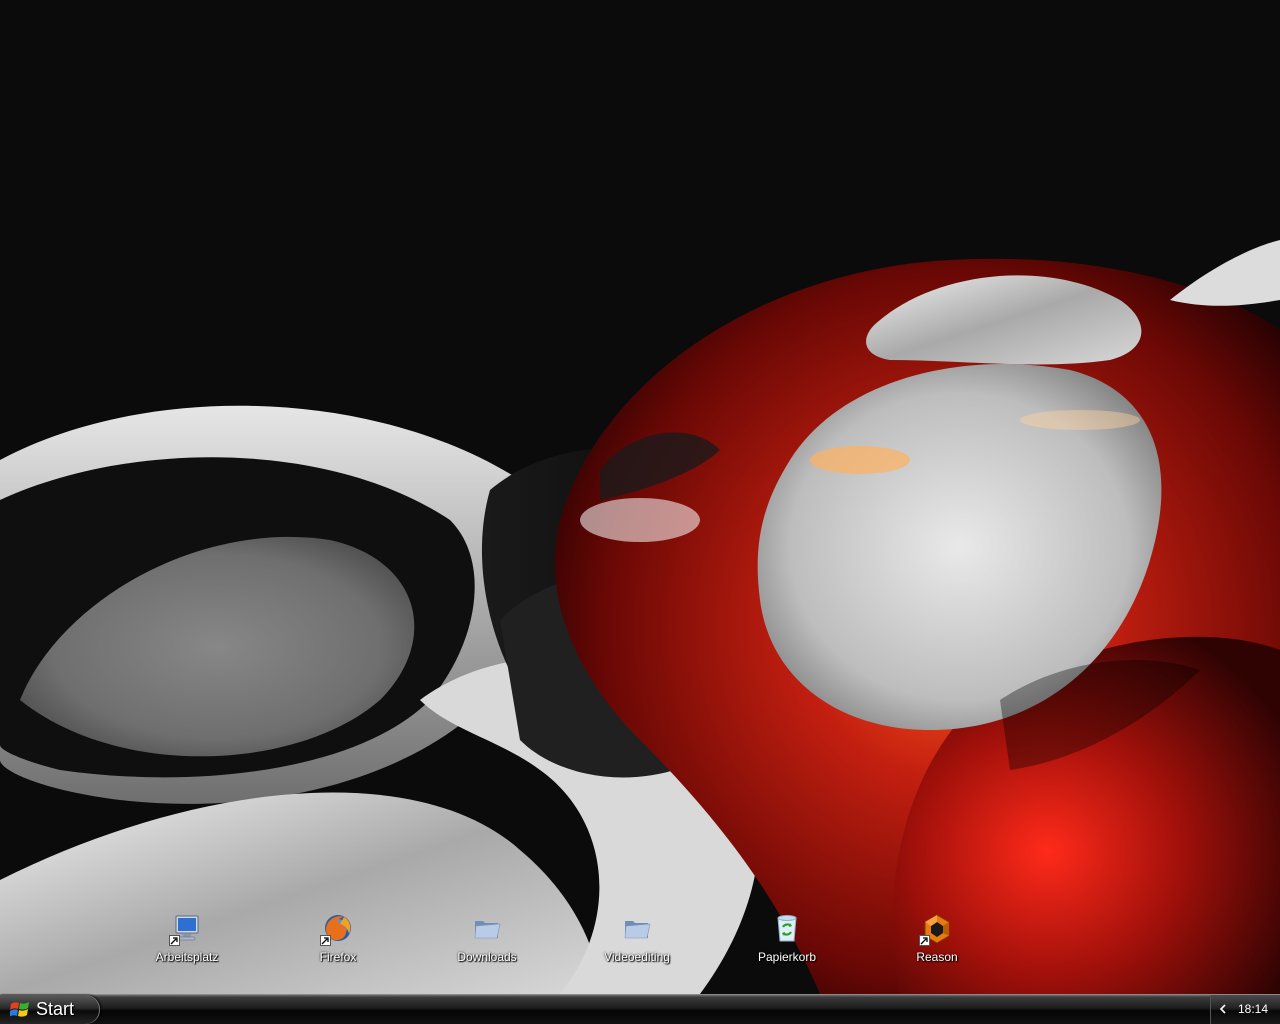 This screenshot has height=1024, width=1280. I want to click on desktop-icon-arbeitsplatz: Arbeitsplatz, so click(187, 942).